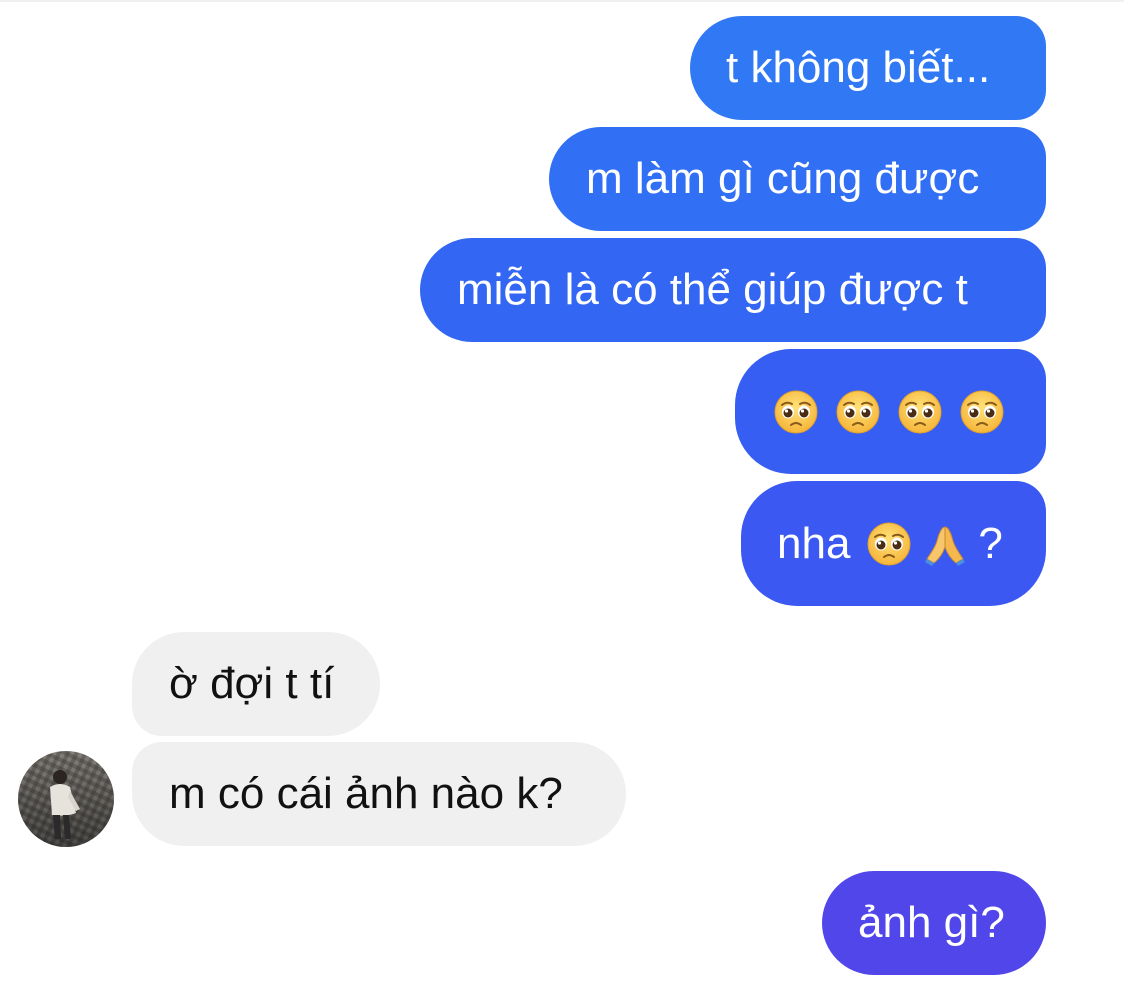 The height and width of the screenshot is (987, 1124). Describe the element at coordinates (783, 178) in the screenshot. I see `message-text: m làm gì cũng được` at that location.